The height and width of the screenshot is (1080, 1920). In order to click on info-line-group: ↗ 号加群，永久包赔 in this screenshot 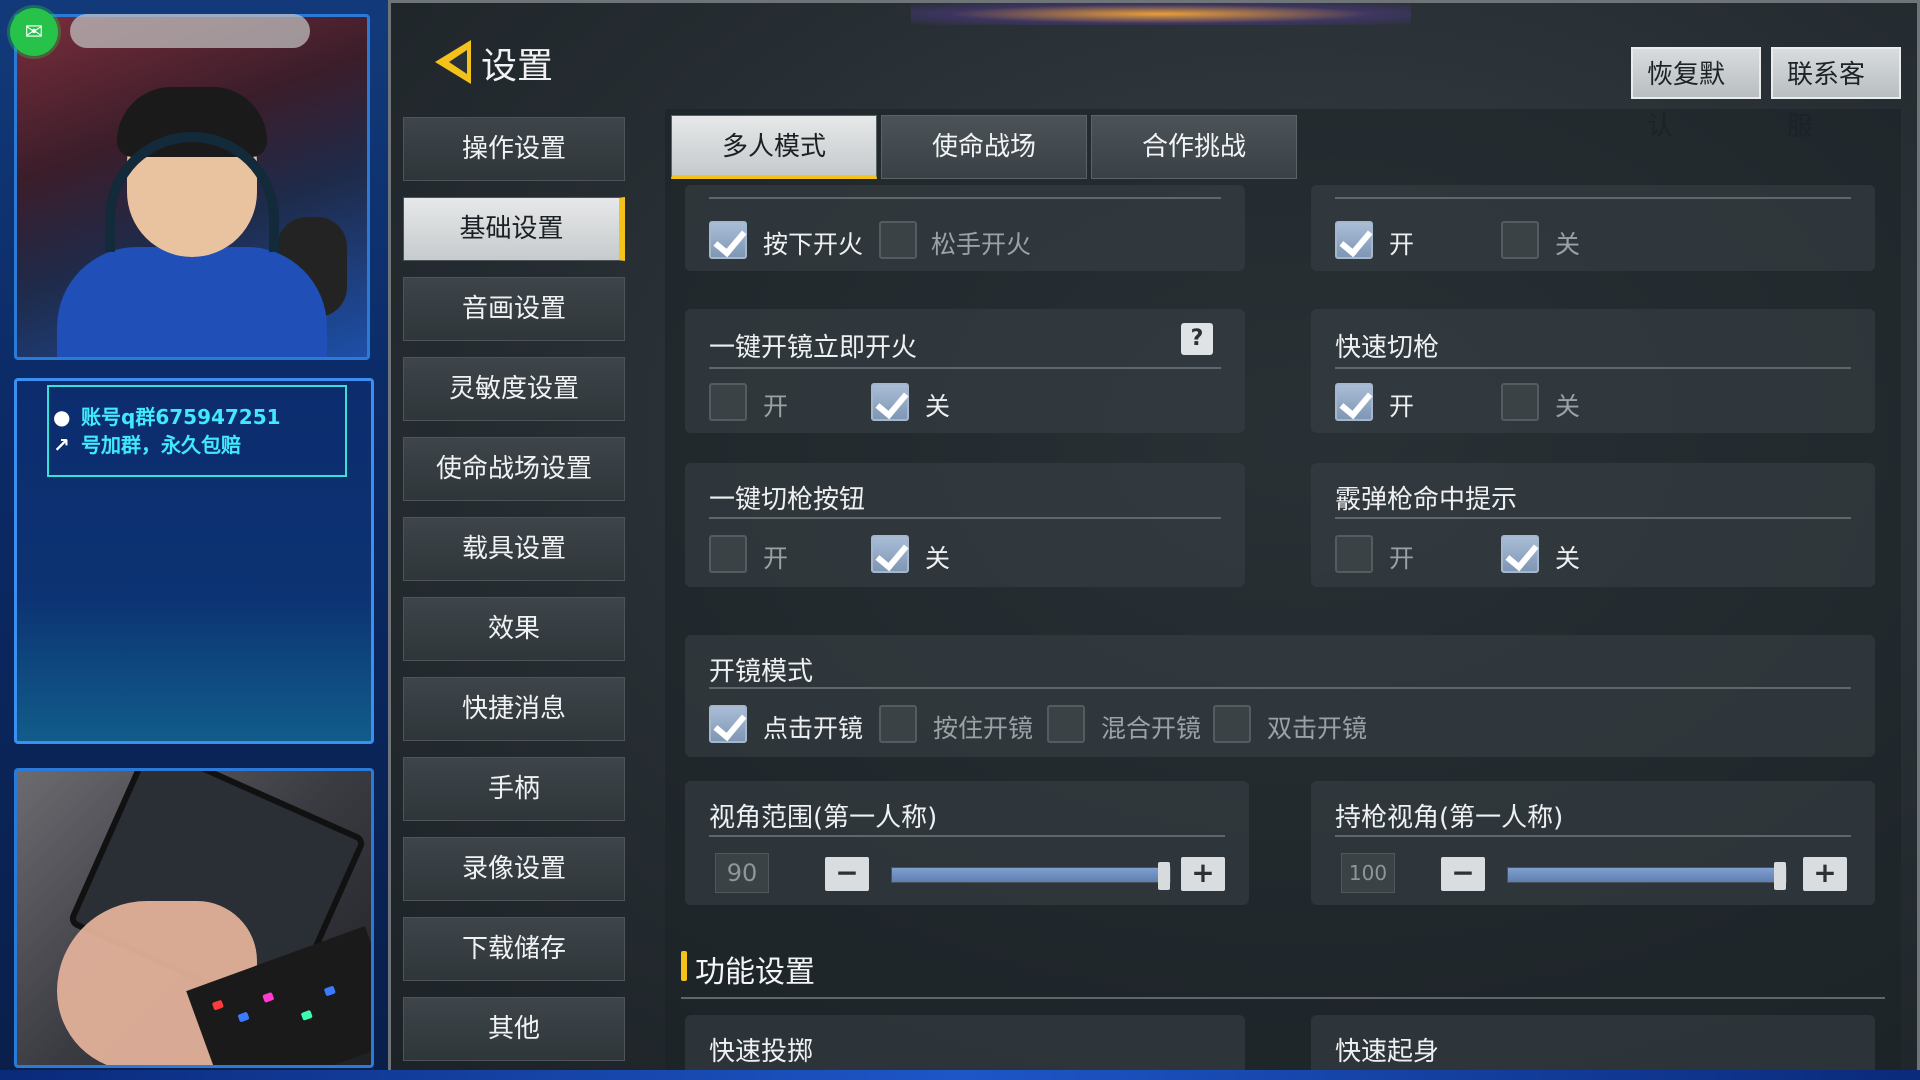, I will do `click(147, 443)`.